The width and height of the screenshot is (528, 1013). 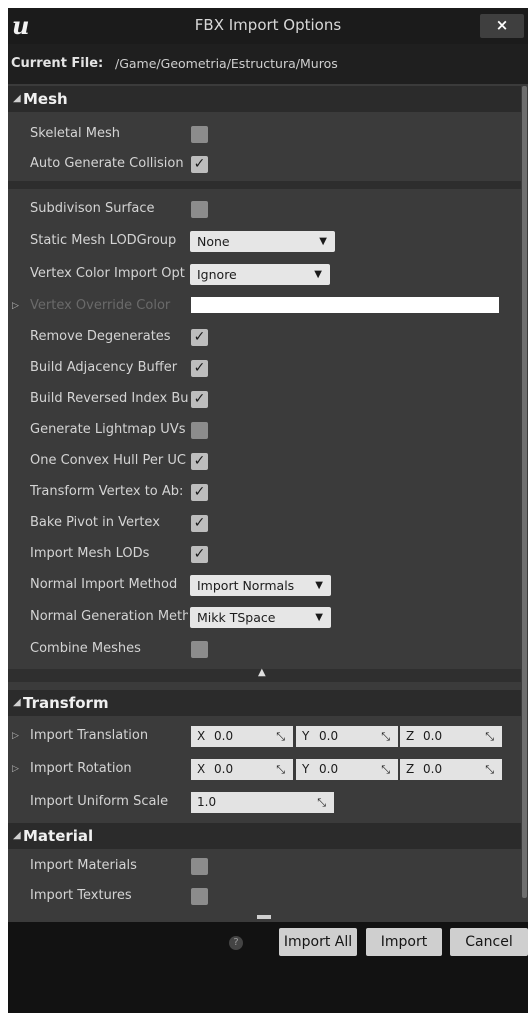 I want to click on subdivision-surface-checkbox, so click(x=199, y=209).